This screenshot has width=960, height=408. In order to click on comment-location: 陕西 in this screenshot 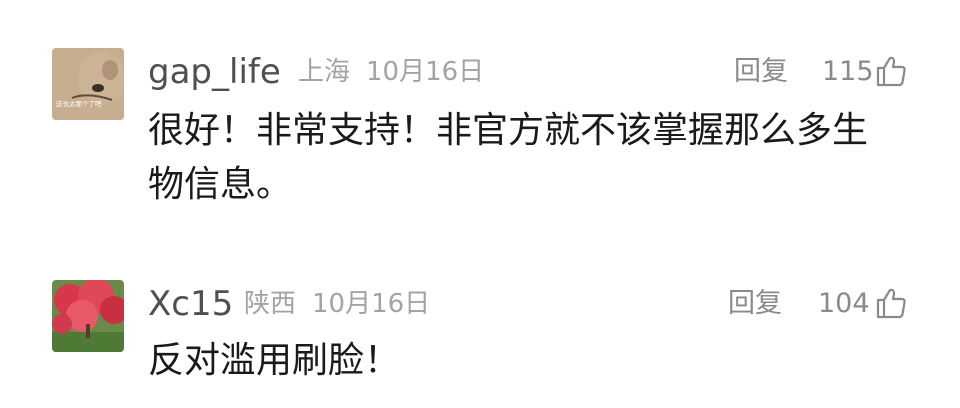, I will do `click(270, 304)`.